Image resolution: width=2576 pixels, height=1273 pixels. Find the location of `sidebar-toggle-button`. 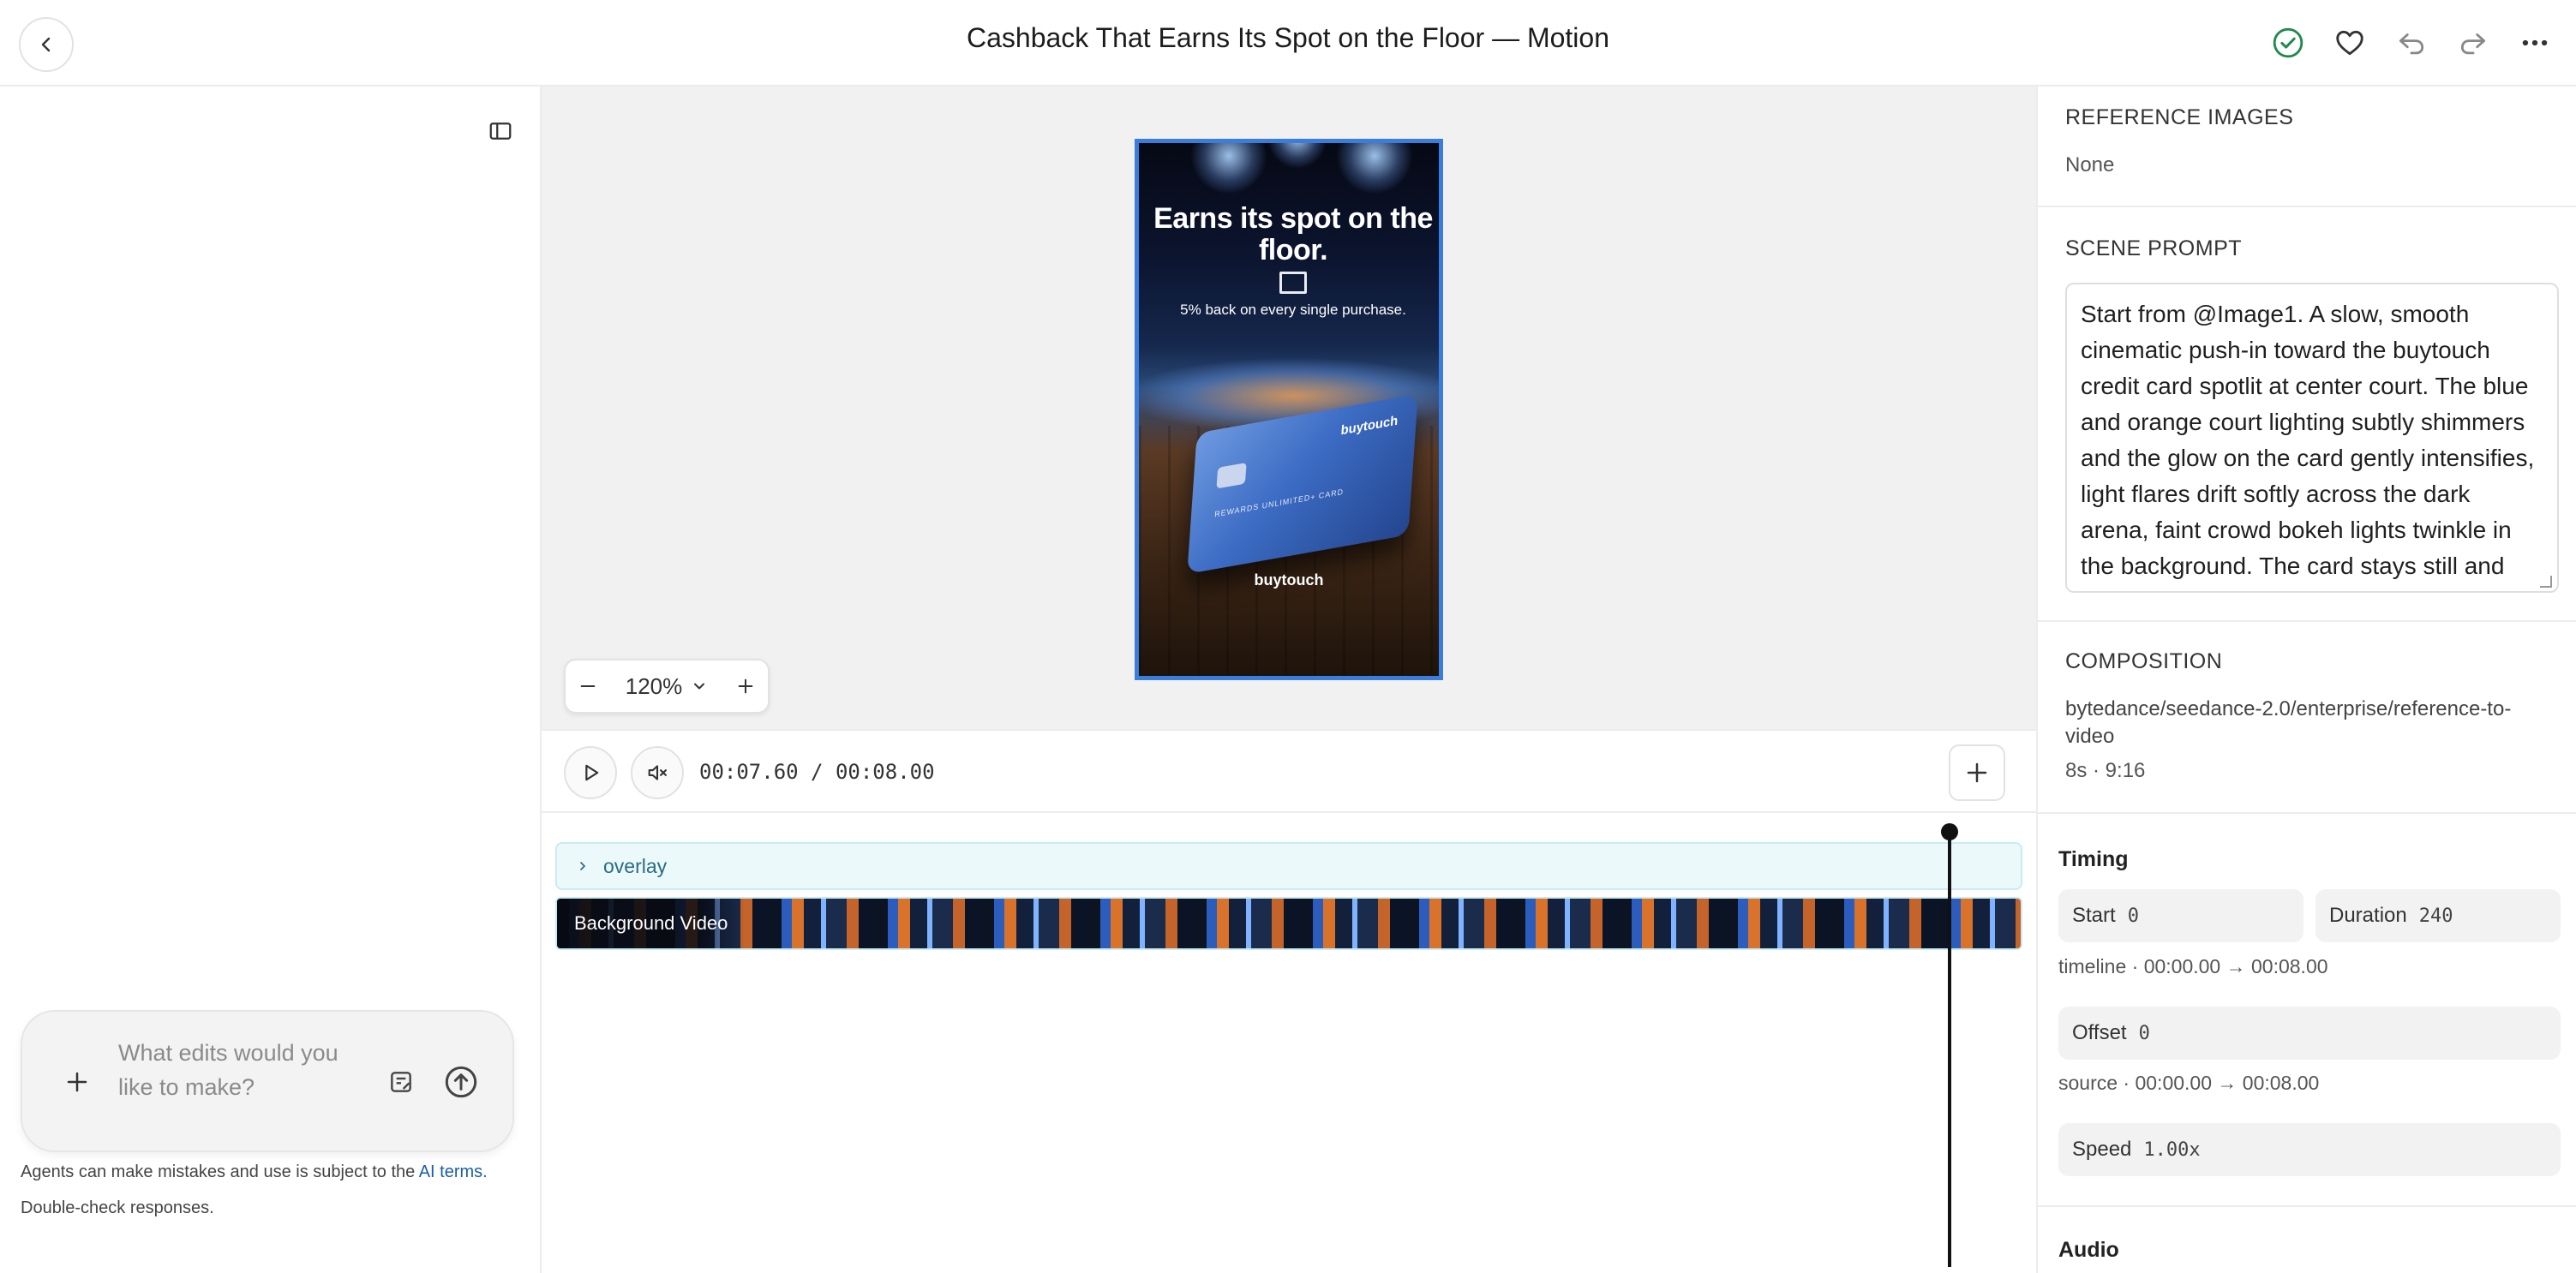

sidebar-toggle-button is located at coordinates (500, 131).